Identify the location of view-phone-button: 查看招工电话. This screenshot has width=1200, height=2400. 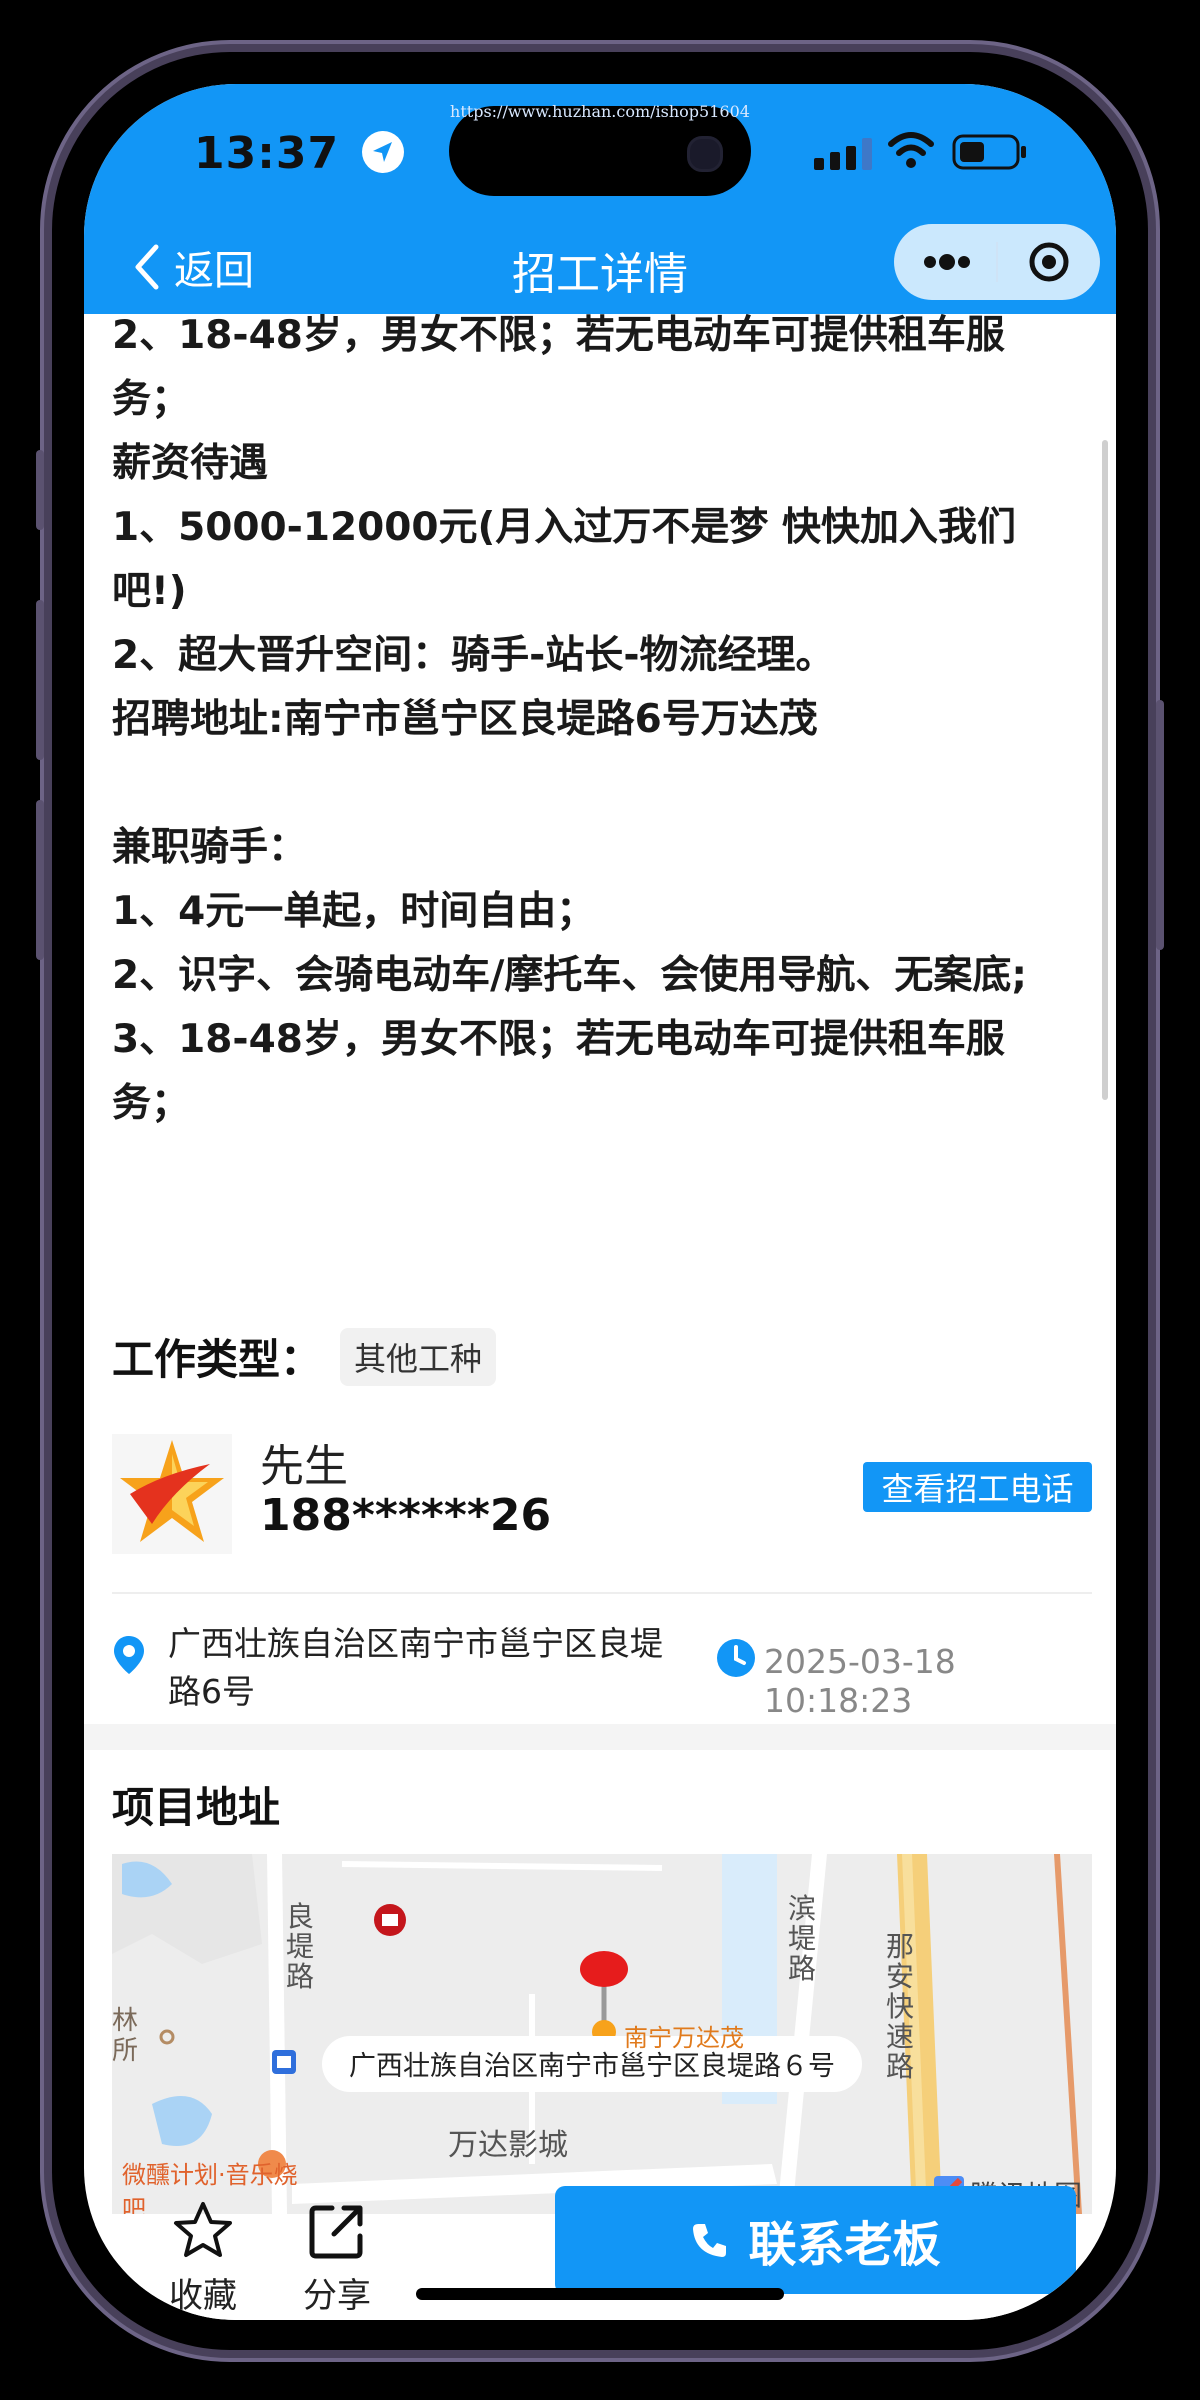
(977, 1487).